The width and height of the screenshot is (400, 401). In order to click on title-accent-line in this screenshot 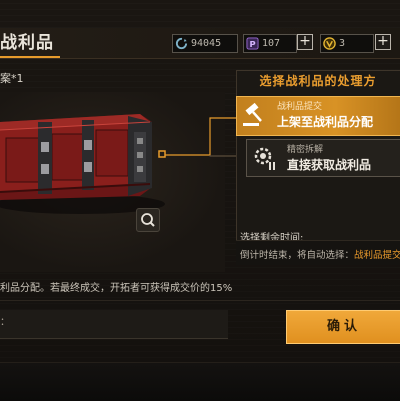, I will do `click(30, 57)`.